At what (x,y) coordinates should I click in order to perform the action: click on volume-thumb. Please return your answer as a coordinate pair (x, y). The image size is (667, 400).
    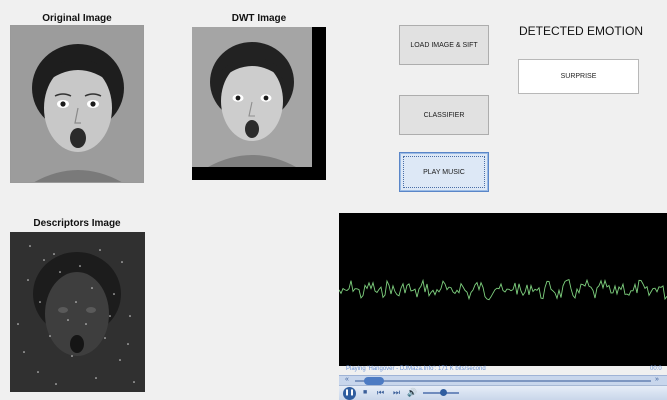
    Looking at the image, I should click on (443, 392).